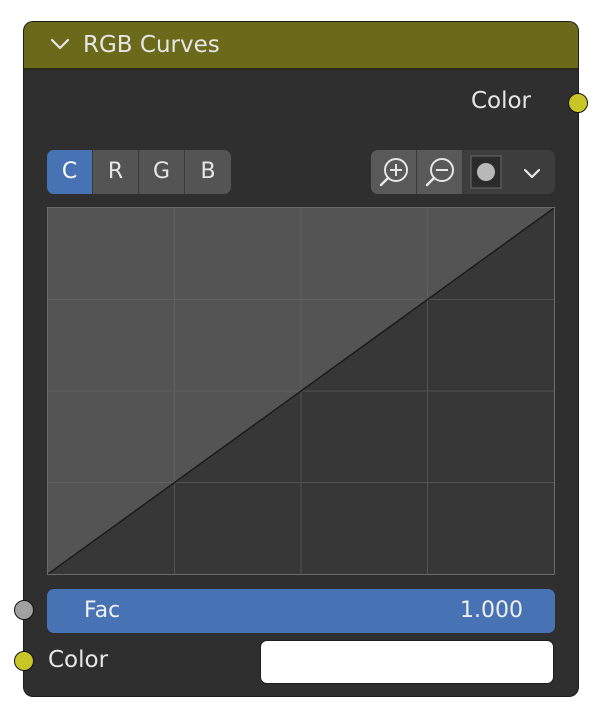 This screenshot has height=712, width=595. What do you see at coordinates (78, 660) in the screenshot?
I see `input-color-label: Color` at bounding box center [78, 660].